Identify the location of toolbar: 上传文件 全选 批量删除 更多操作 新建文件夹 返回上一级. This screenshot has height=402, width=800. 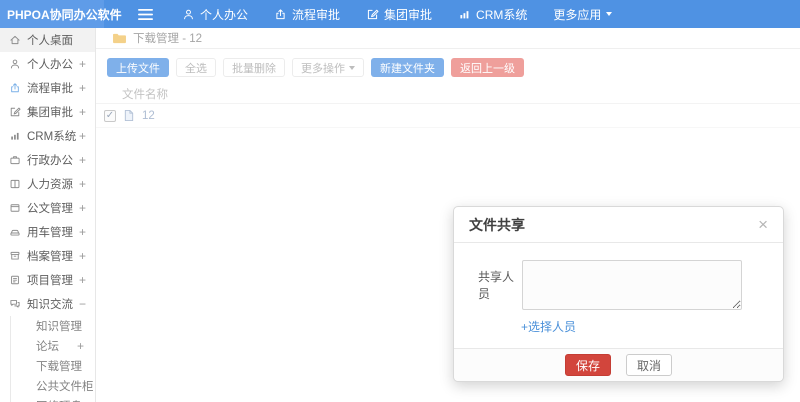
(448, 67).